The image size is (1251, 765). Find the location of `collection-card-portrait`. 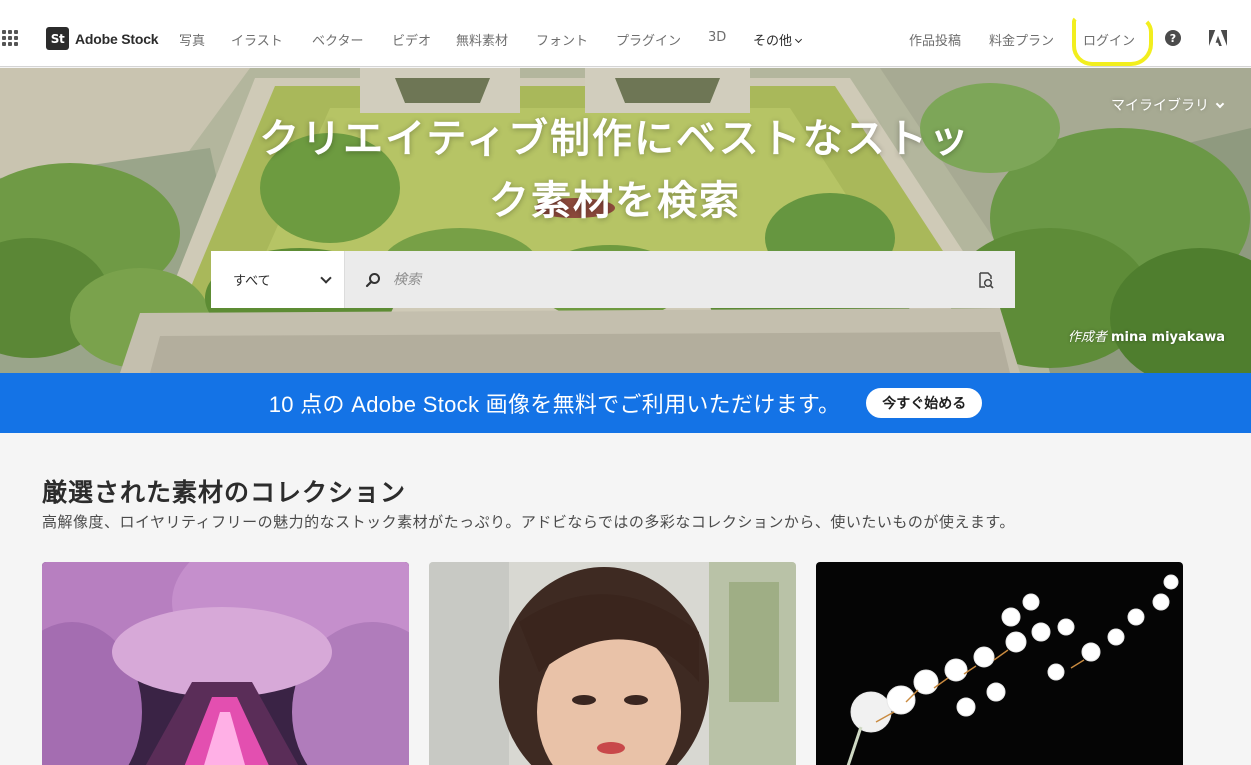

collection-card-portrait is located at coordinates (612, 663).